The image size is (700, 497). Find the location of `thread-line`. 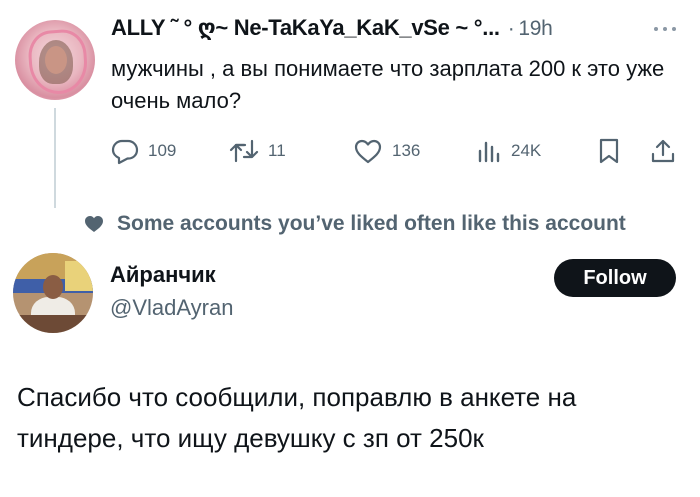

thread-line is located at coordinates (55, 158).